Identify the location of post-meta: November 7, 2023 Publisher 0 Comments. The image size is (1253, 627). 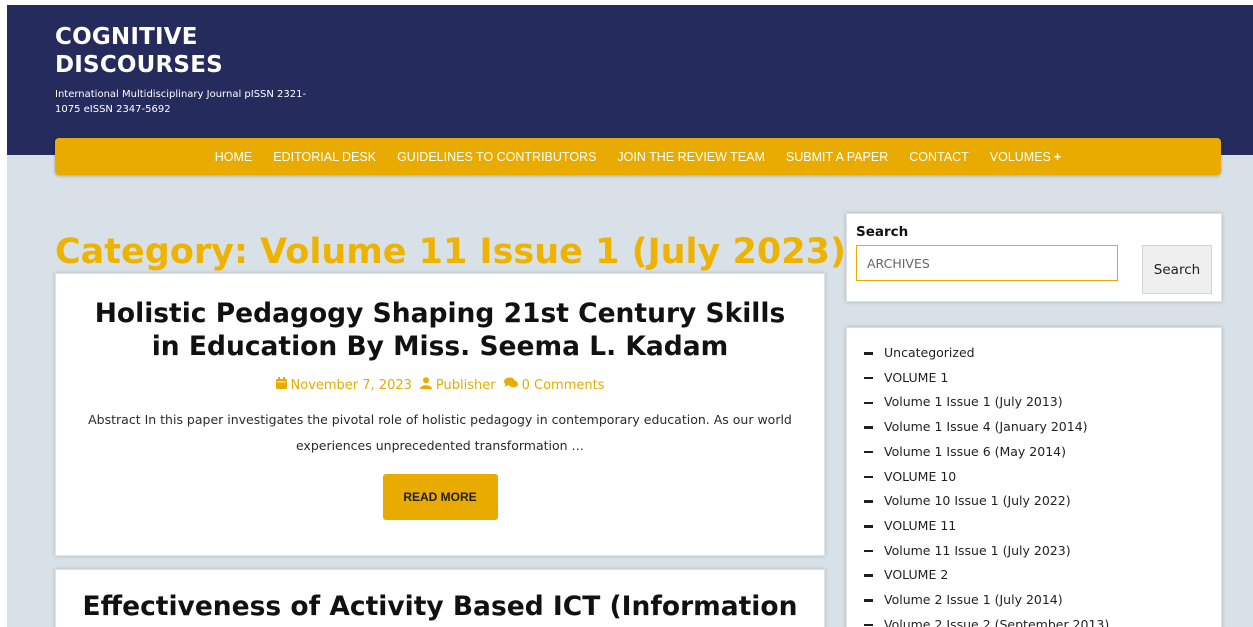
(440, 385).